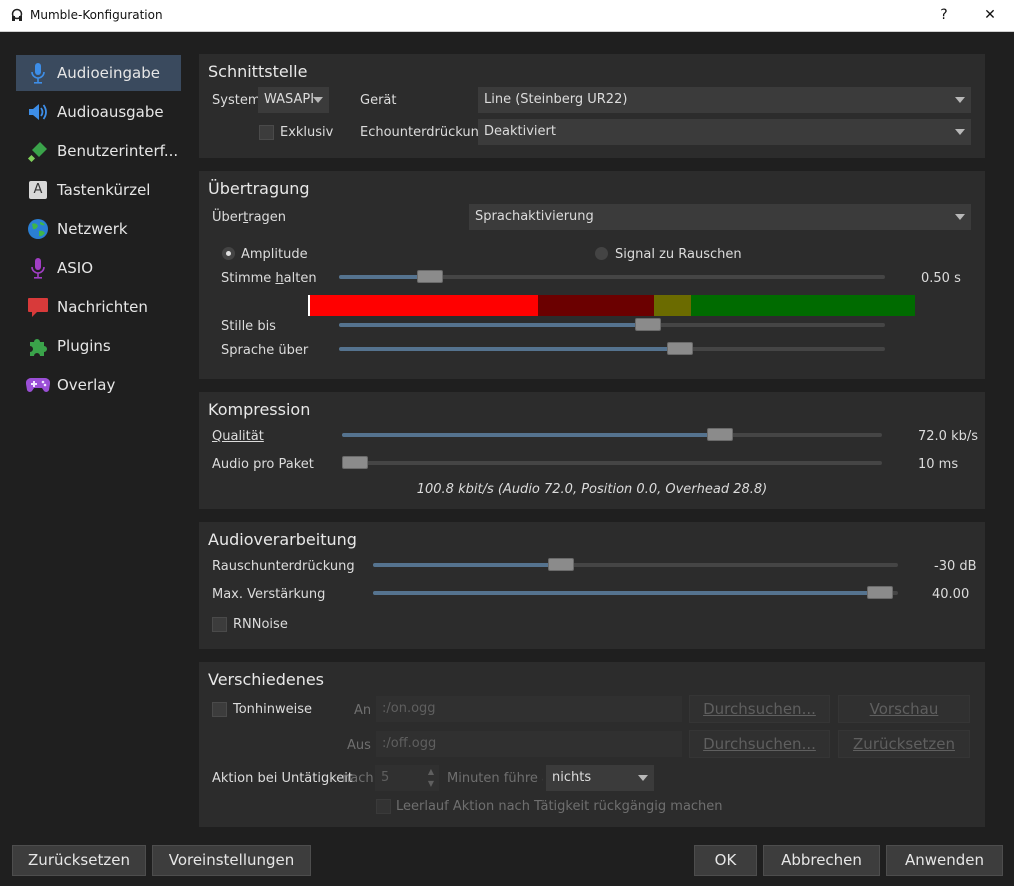 Image resolution: width=1014 pixels, height=886 pixels. Describe the element at coordinates (803, 305) in the screenshot. I see `meter-segment-green` at that location.